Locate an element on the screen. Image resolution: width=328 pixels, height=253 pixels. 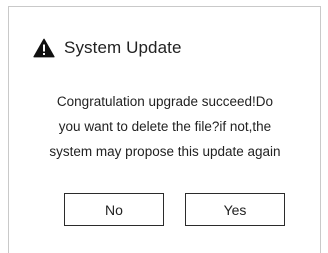
warning-icon is located at coordinates (44, 48).